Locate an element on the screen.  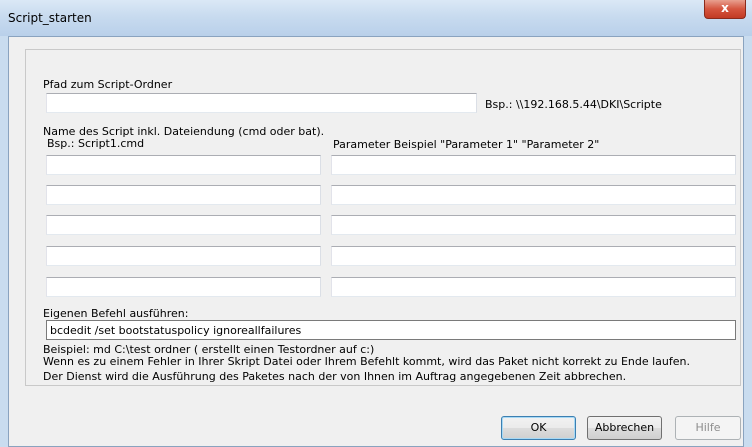
window-title: Script_starten is located at coordinates (50, 18).